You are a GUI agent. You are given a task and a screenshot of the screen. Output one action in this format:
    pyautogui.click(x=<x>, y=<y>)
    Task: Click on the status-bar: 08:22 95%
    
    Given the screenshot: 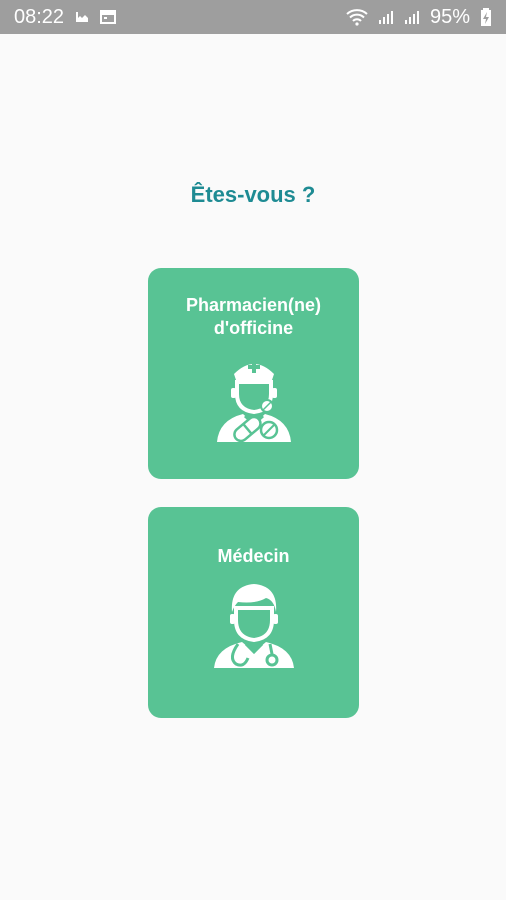 What is the action you would take?
    pyautogui.click(x=253, y=17)
    